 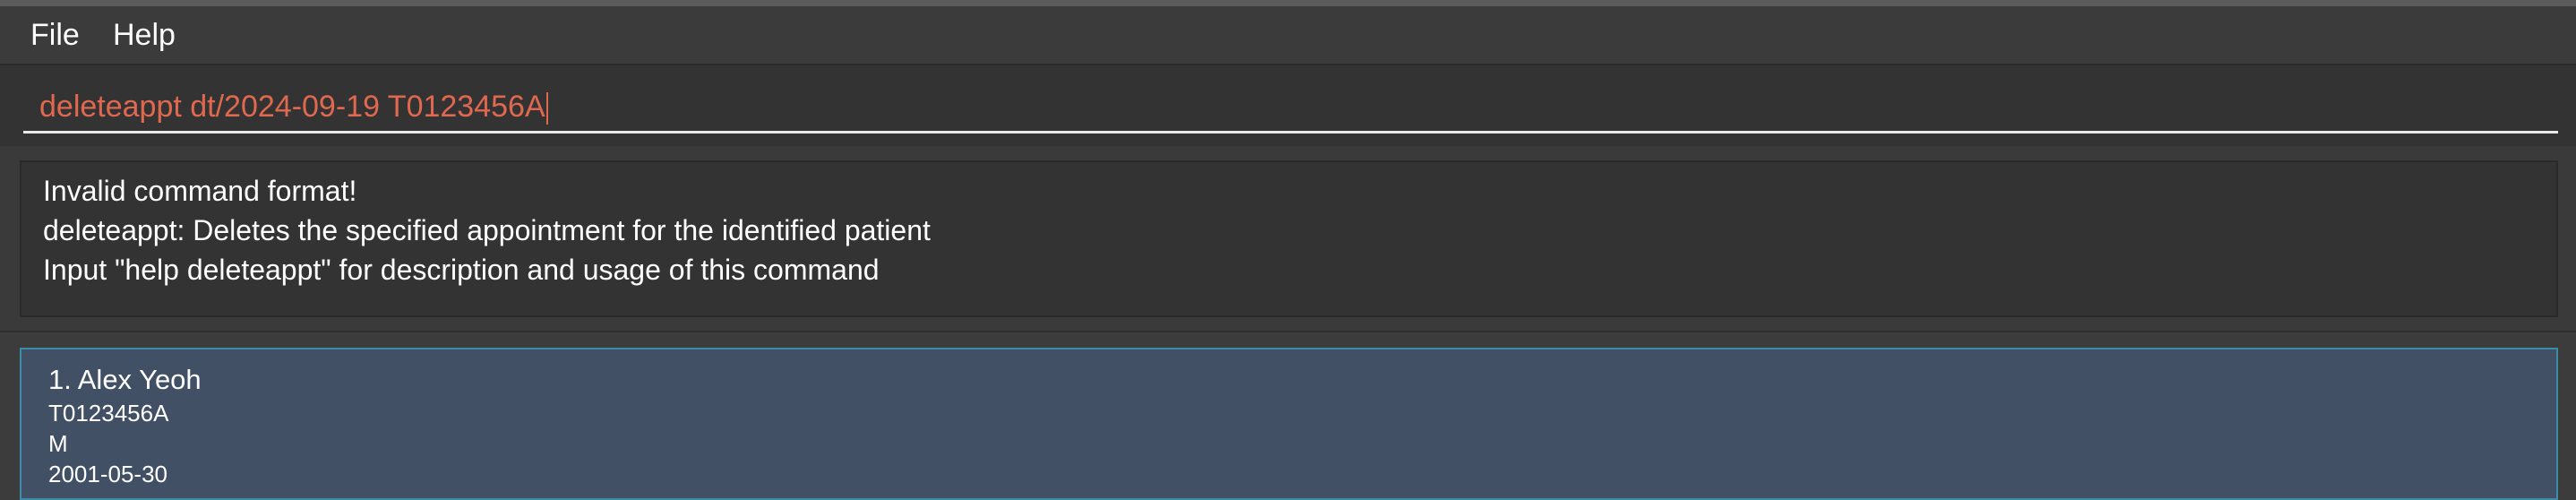 I want to click on command-input: deleteappt dt/2024-09-19 T0123456A, so click(x=1290, y=107).